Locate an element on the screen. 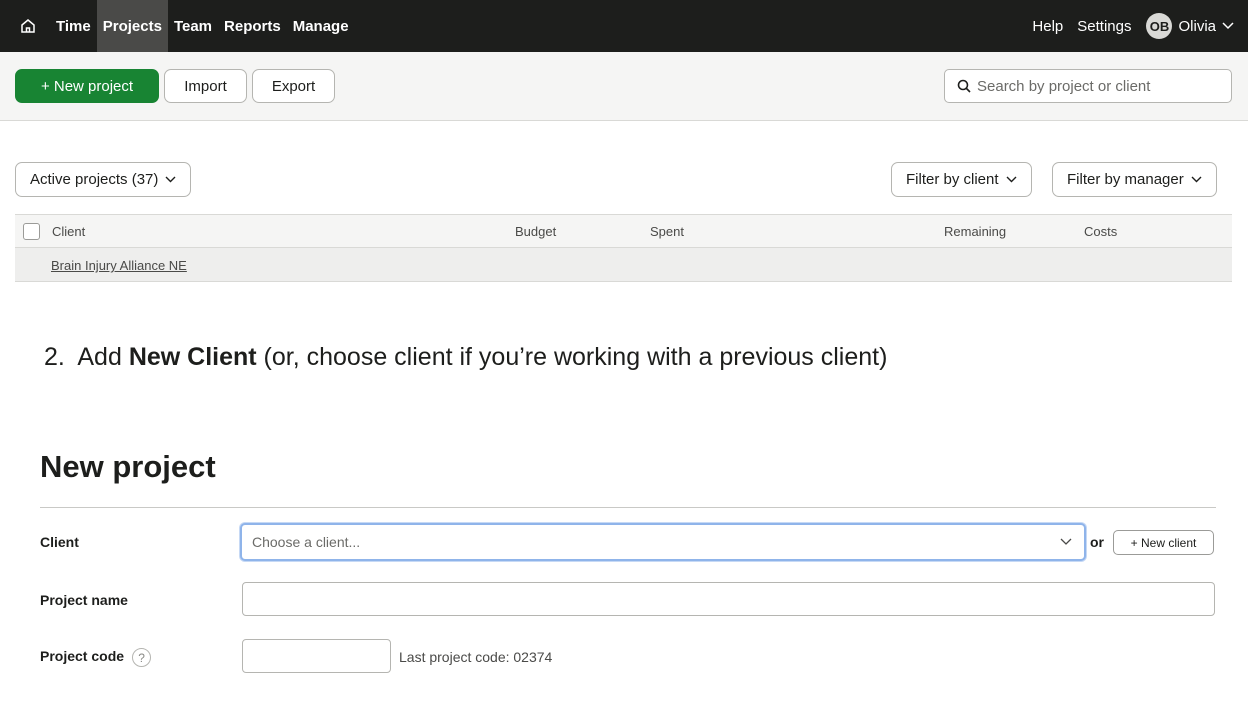 The width and height of the screenshot is (1248, 712). project-code-label: Project code? is located at coordinates (96, 657).